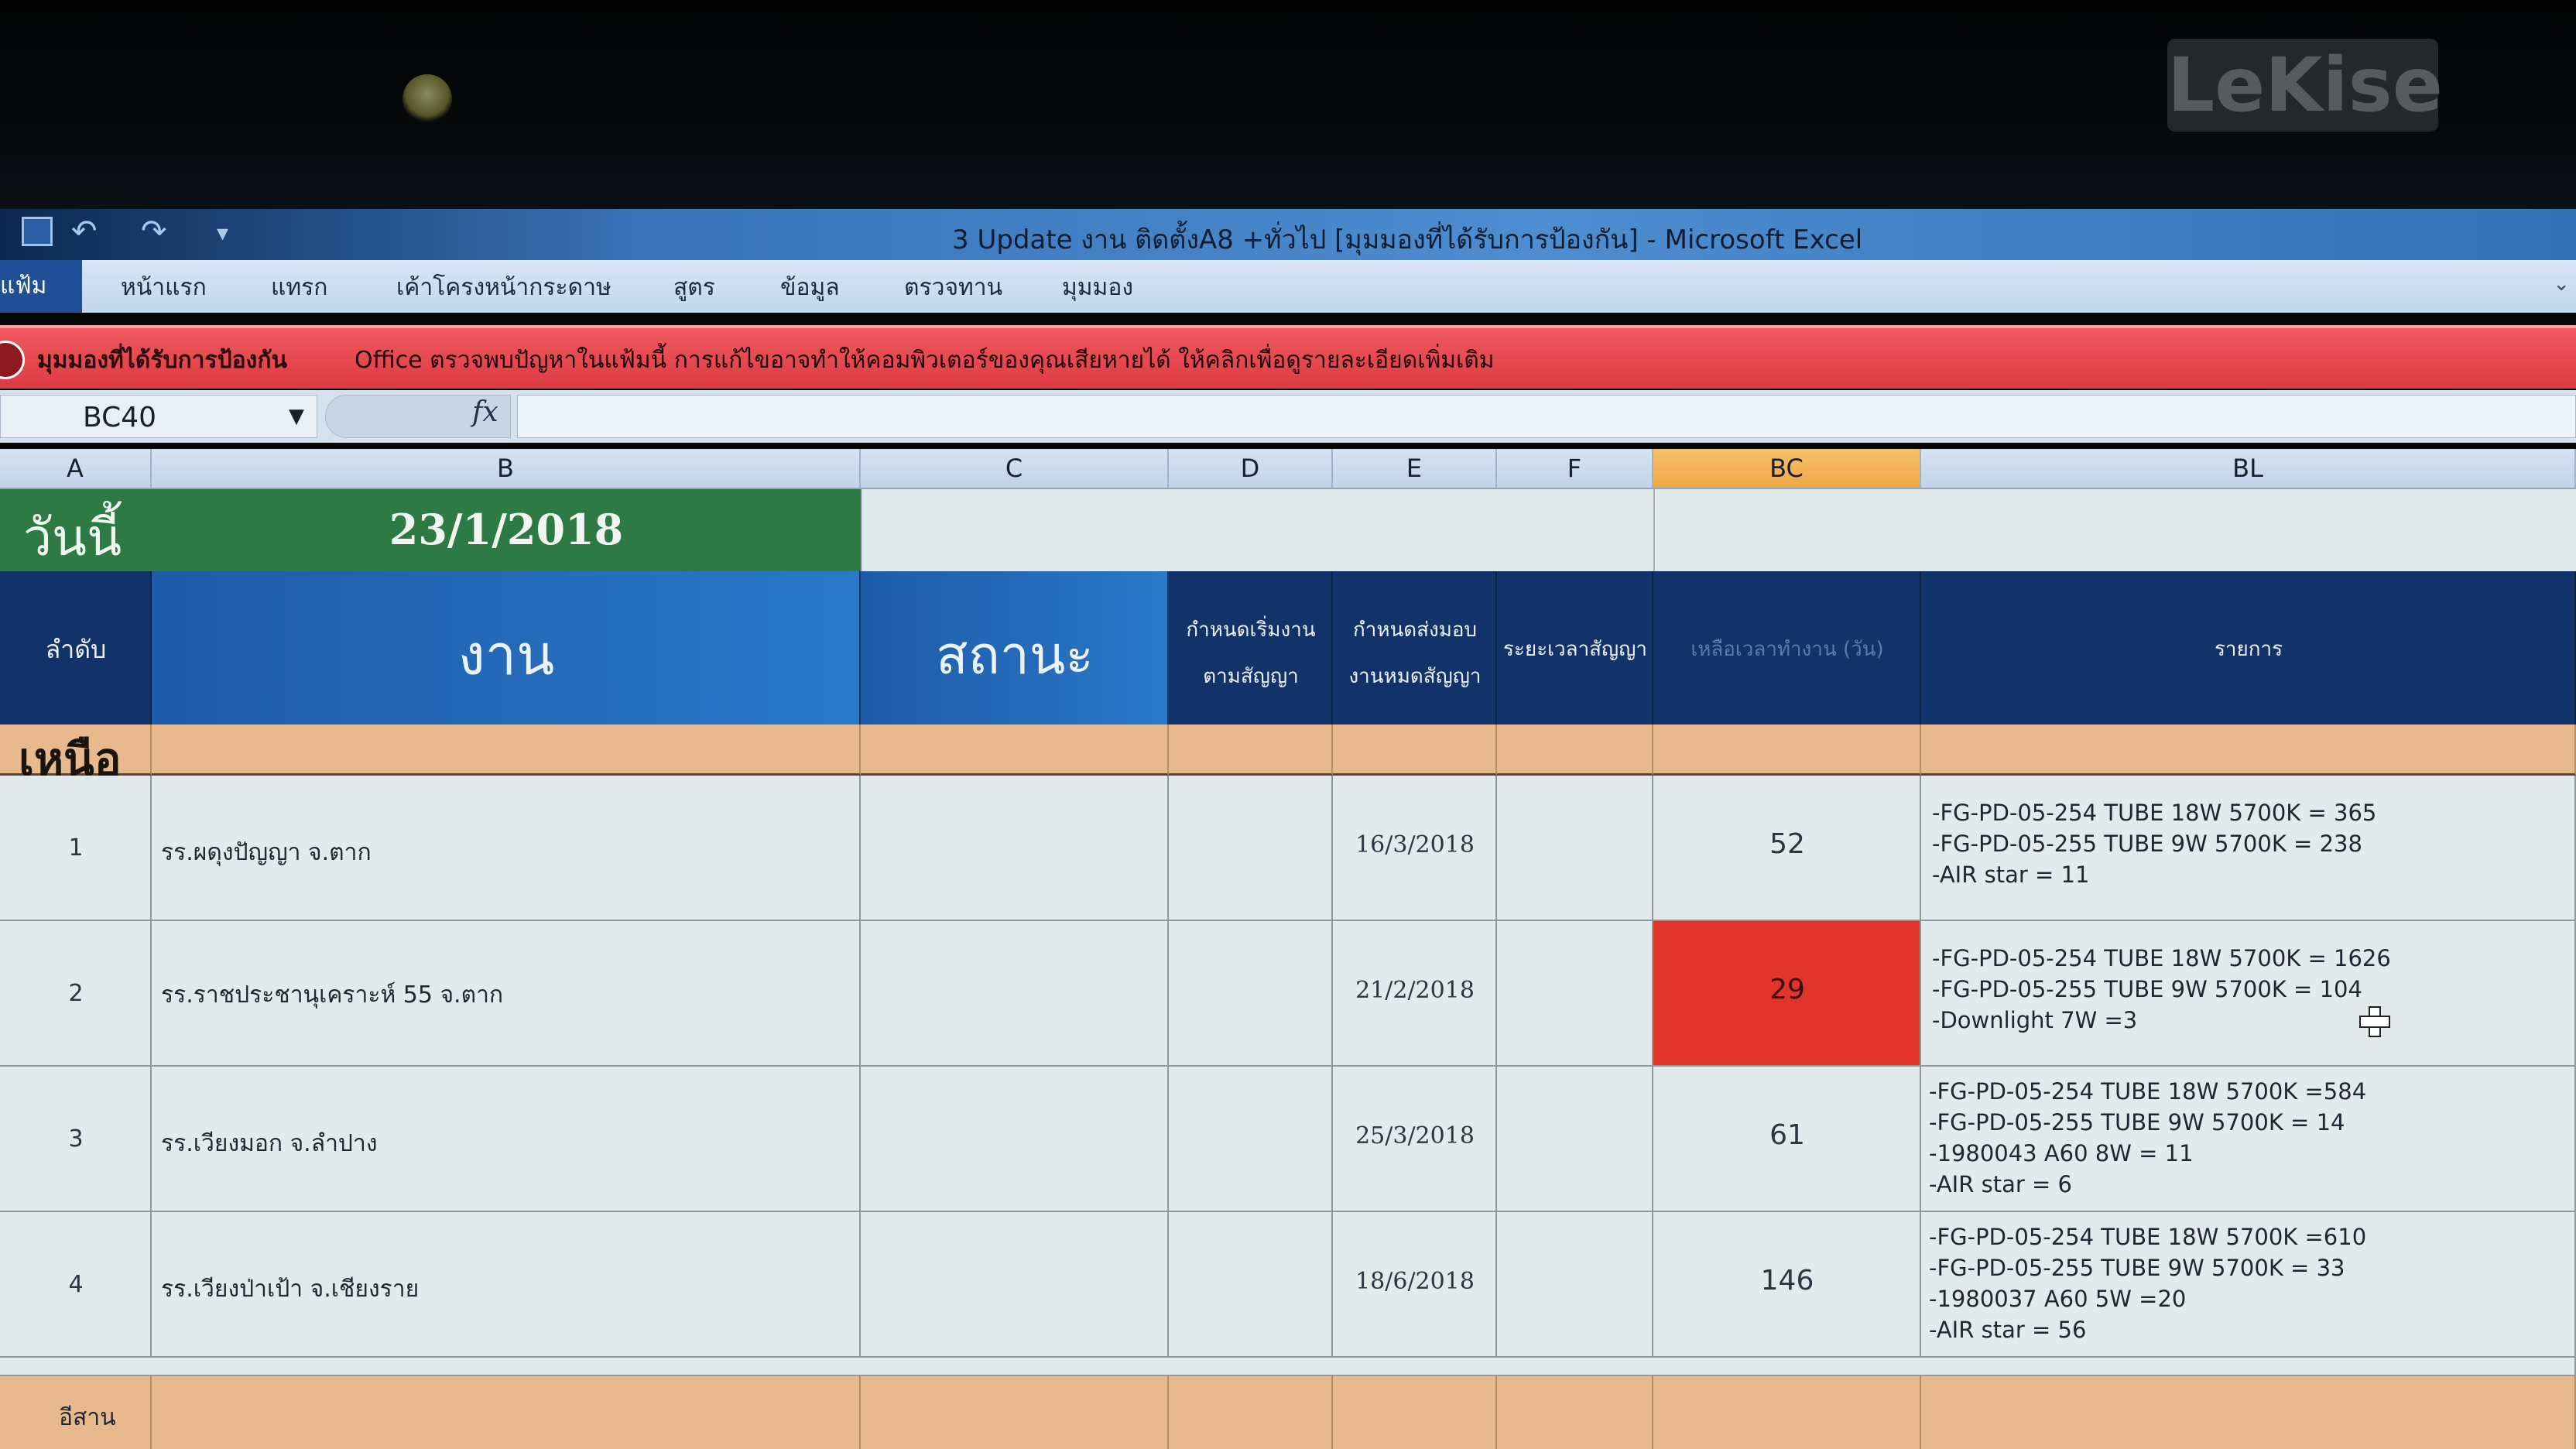 The image size is (2576, 1449). Describe the element at coordinates (2248, 468) in the screenshot. I see `column-header-bl: BL` at that location.